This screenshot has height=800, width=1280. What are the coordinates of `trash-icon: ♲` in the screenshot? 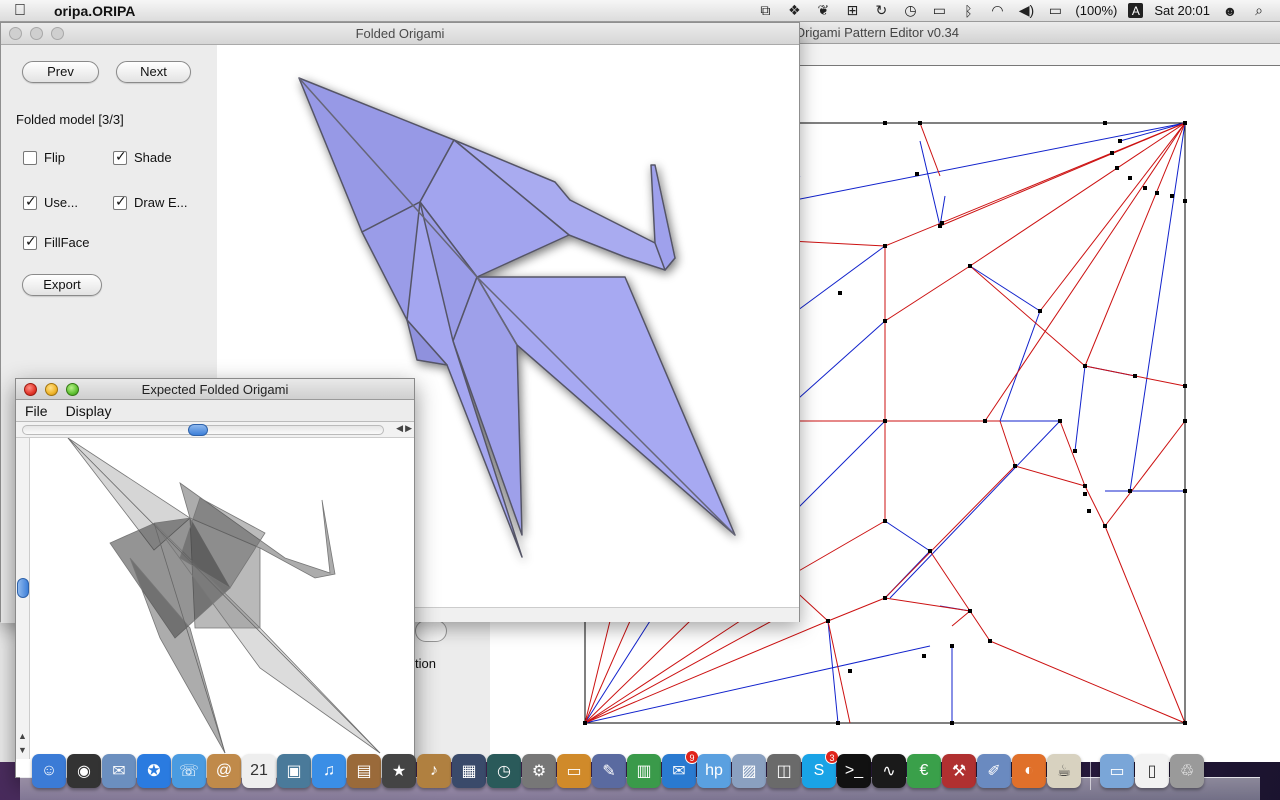 It's located at (1187, 771).